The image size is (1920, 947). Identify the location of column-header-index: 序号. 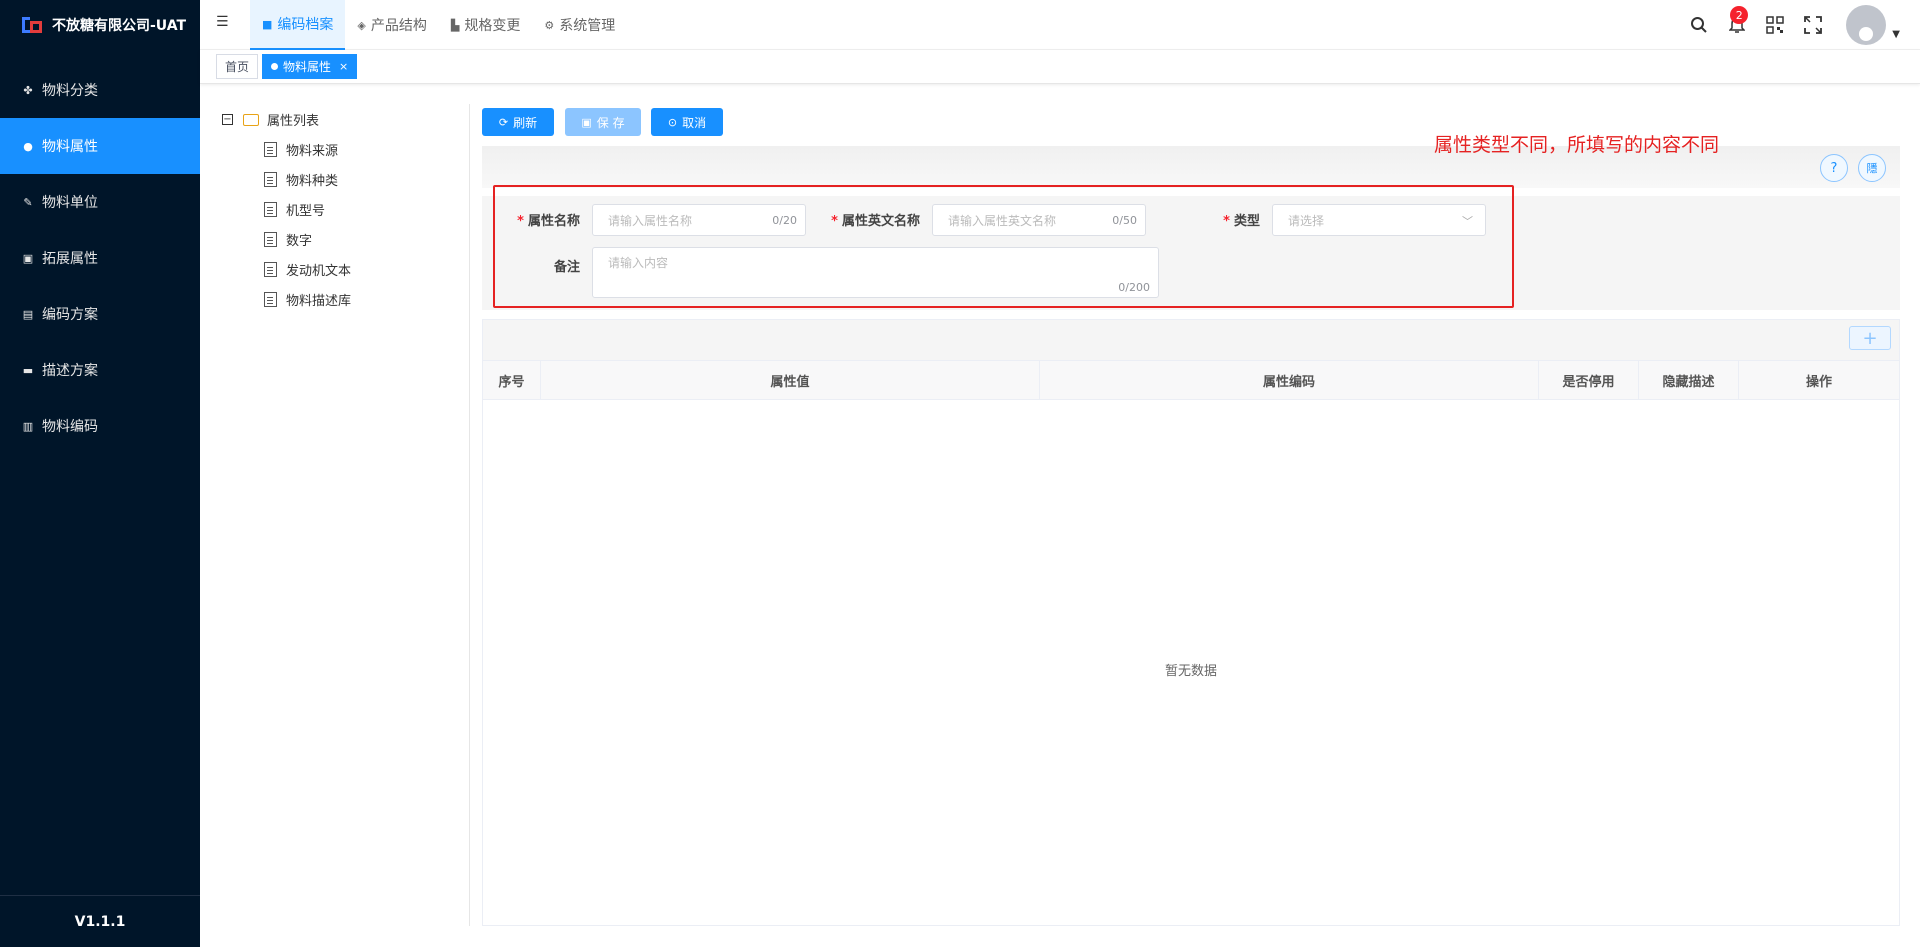
(512, 380).